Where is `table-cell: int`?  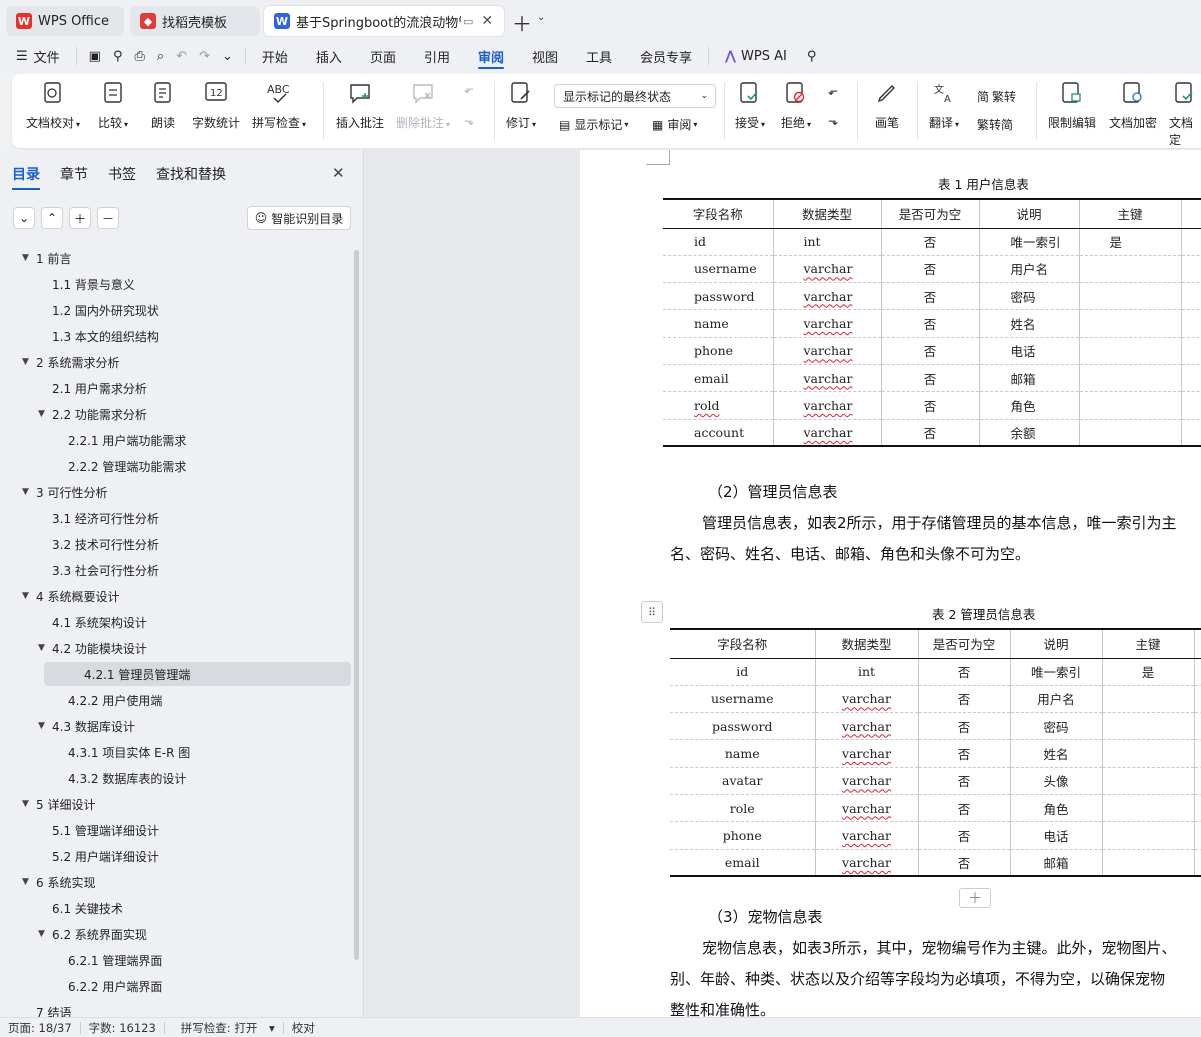 table-cell: int is located at coordinates (826, 242).